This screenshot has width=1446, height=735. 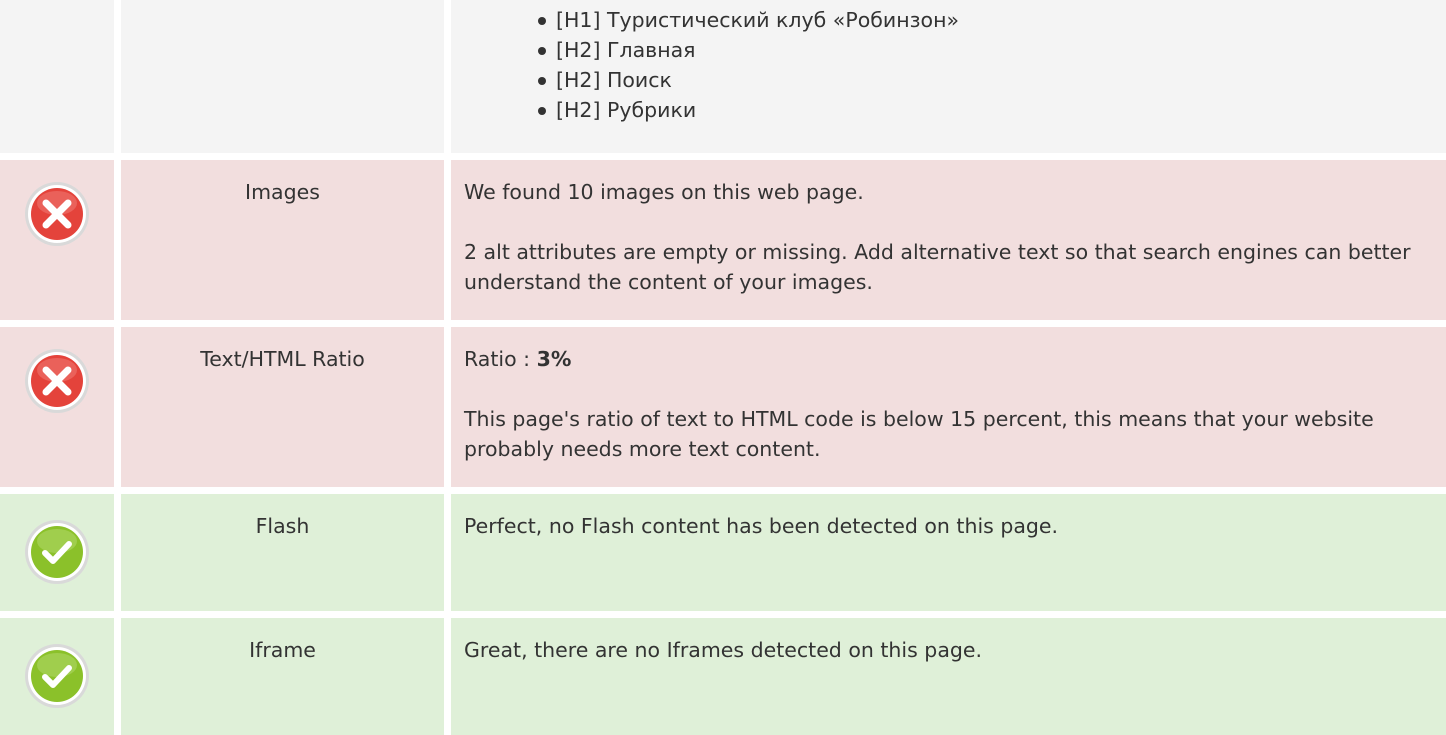 I want to click on heading-item: [H2] Главная, so click(x=992, y=50).